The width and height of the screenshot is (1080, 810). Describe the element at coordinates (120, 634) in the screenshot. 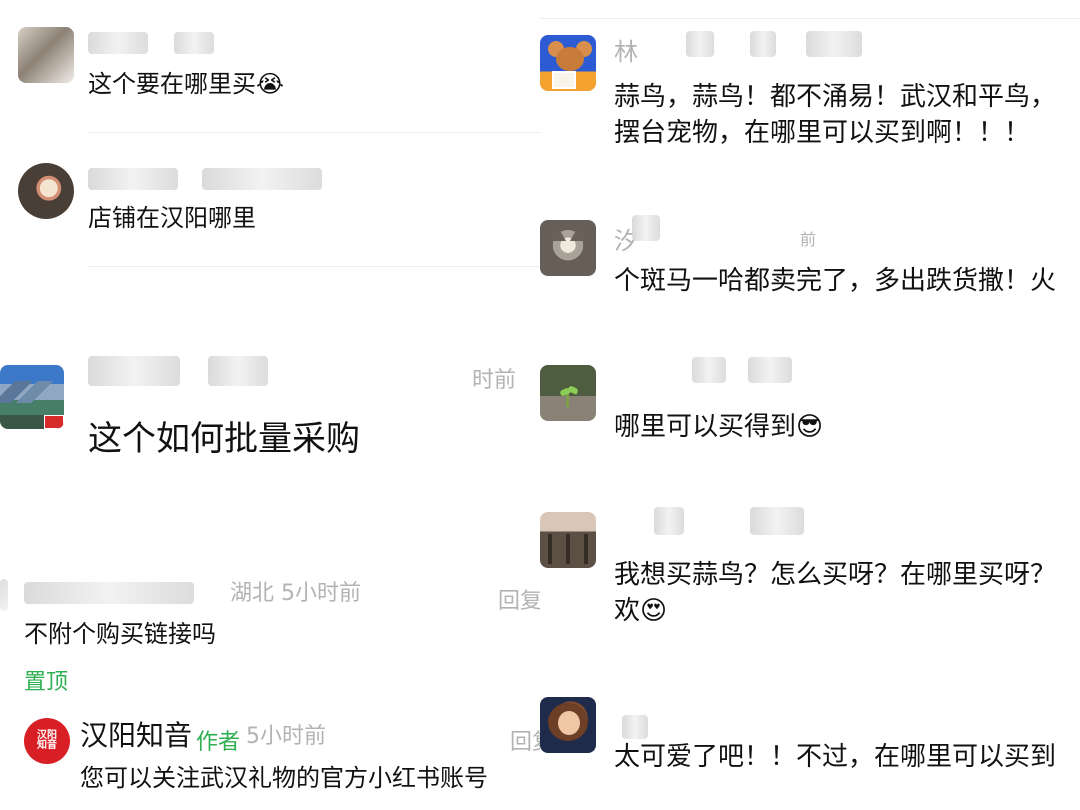

I see `comment-text: 不附个购买链接吗` at that location.